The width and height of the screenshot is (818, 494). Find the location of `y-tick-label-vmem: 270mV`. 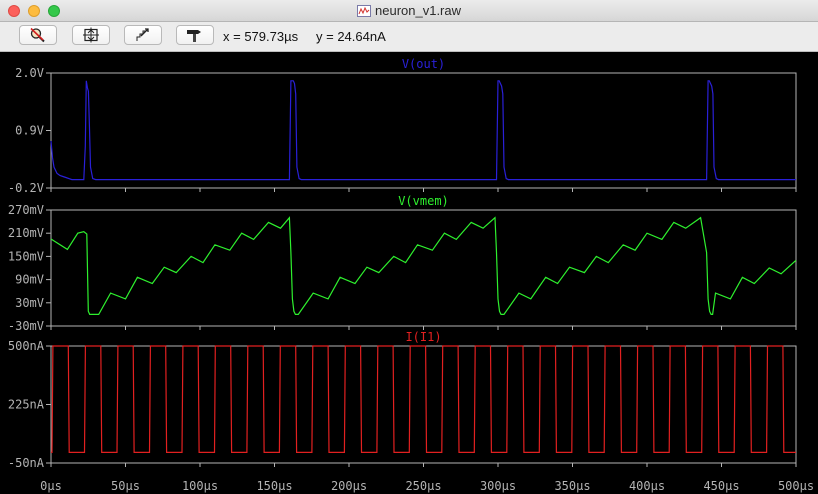

y-tick-label-vmem: 270mV is located at coordinates (26, 210).